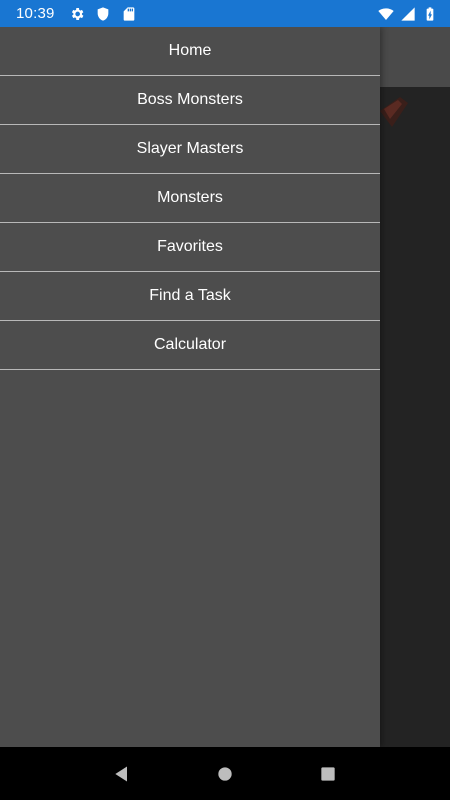  I want to click on battery-icon, so click(430, 14).